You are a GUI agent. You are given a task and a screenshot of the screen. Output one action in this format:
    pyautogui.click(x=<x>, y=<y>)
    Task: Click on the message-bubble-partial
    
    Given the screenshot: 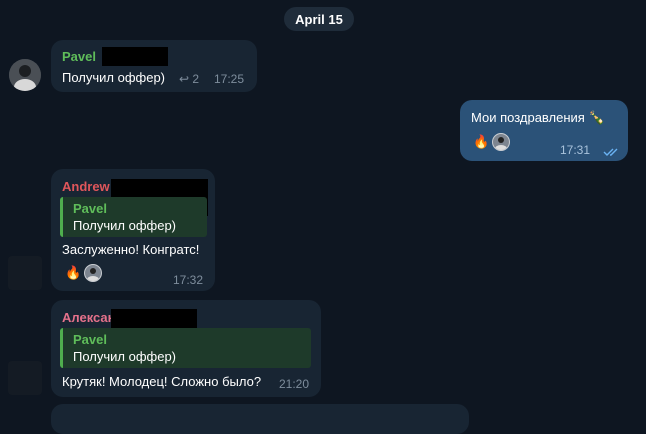 What is the action you would take?
    pyautogui.click(x=260, y=419)
    